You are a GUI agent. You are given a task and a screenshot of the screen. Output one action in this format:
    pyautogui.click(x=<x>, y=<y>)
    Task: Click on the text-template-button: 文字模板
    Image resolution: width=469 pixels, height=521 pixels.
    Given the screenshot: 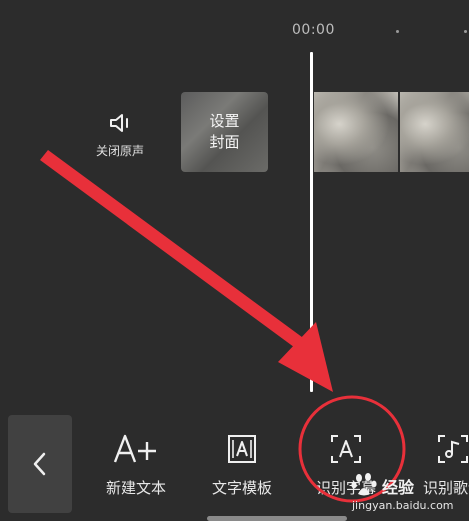 What is the action you would take?
    pyautogui.click(x=242, y=462)
    